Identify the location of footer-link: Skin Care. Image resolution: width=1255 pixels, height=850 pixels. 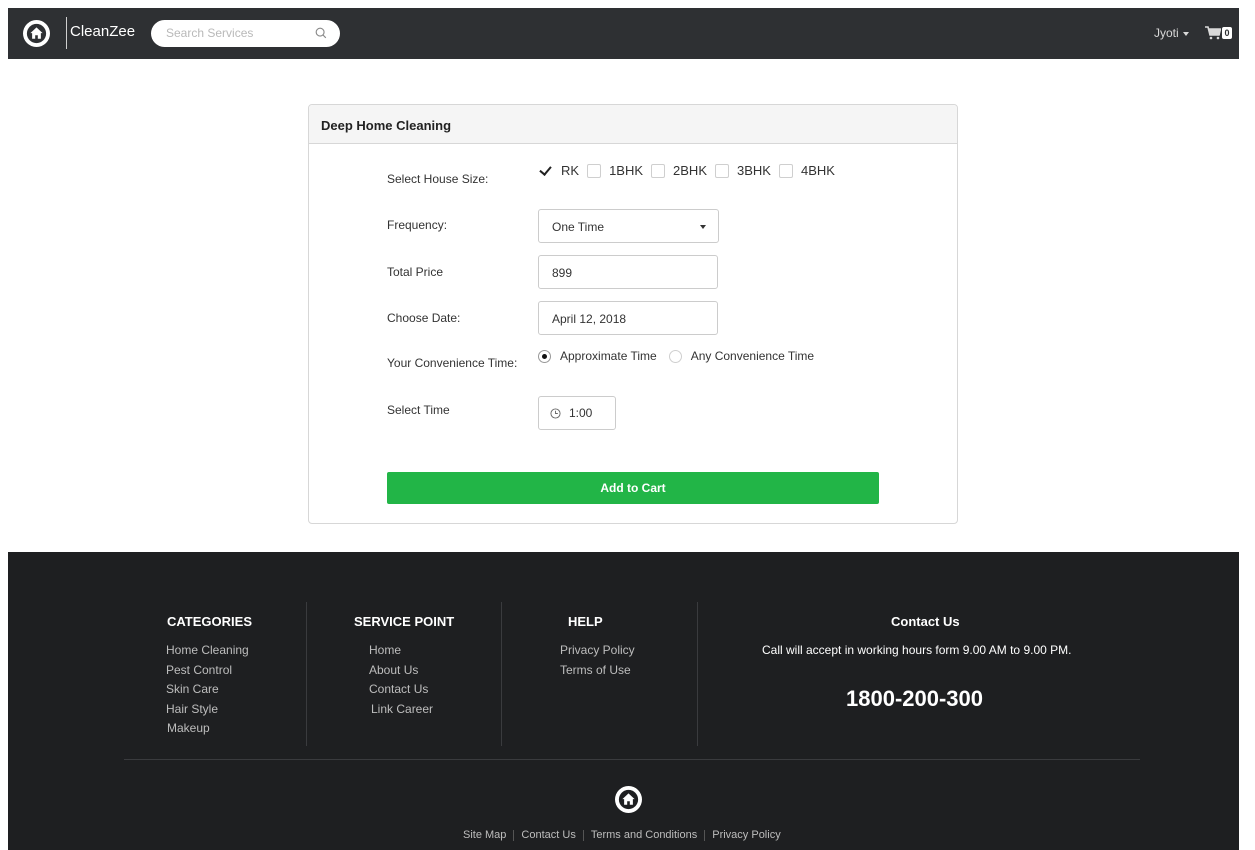
(207, 690).